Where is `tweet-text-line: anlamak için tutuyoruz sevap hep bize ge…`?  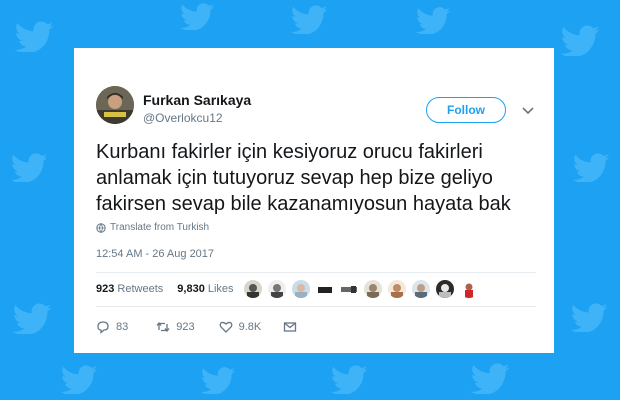 tweet-text-line: anlamak için tutuyoruz sevap hep bize ge… is located at coordinates (294, 178).